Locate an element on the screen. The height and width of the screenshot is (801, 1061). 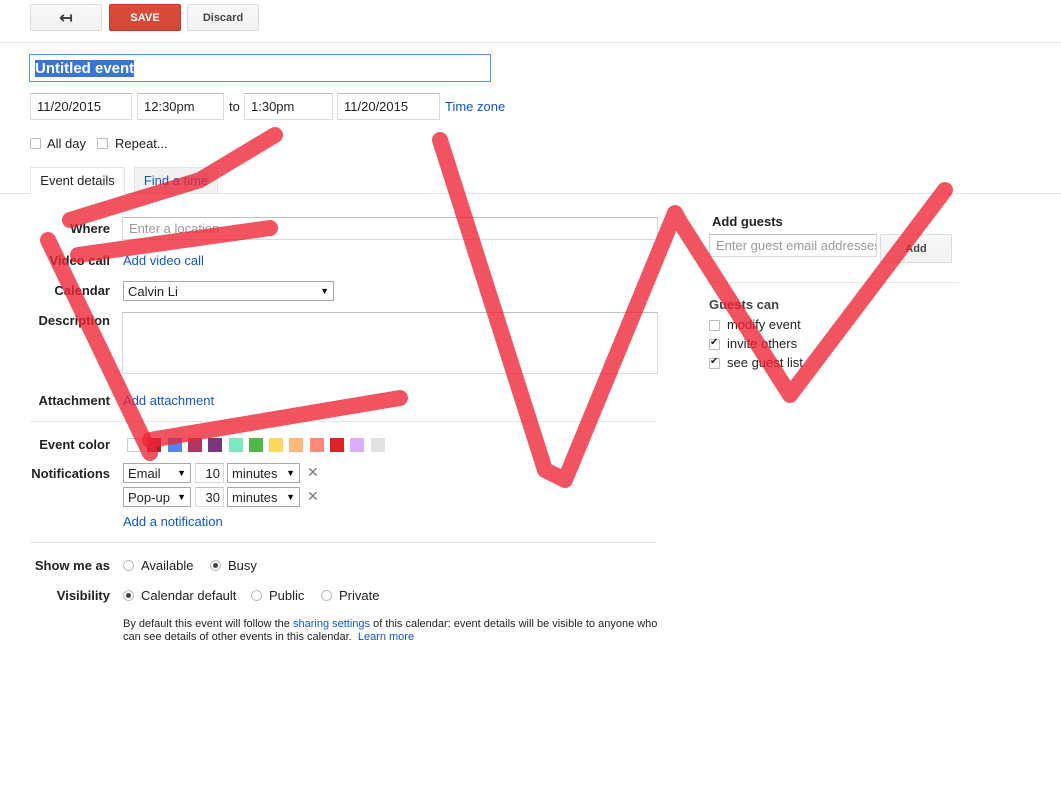
see-guest-list-checkbox is located at coordinates (714, 362).